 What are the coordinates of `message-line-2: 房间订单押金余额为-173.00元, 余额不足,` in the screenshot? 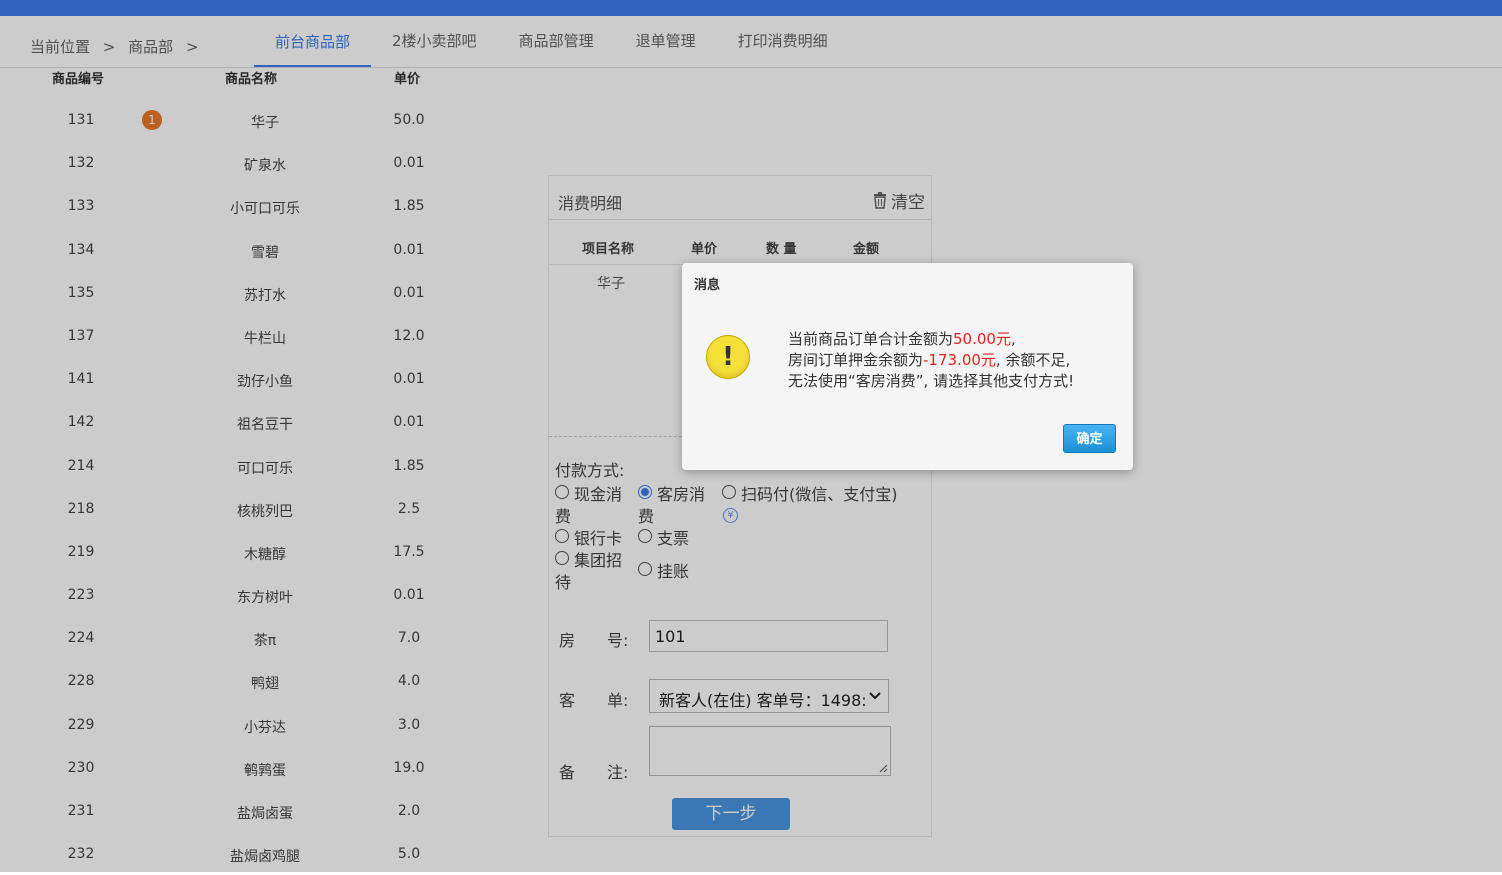 It's located at (931, 360).